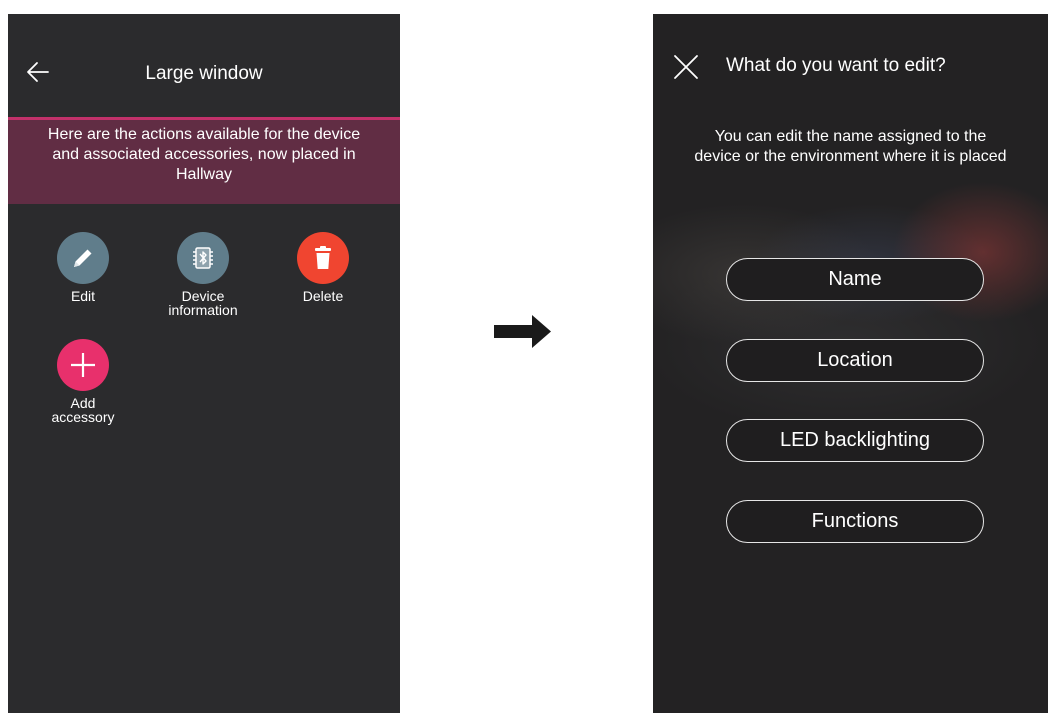 The image size is (1048, 713). What do you see at coordinates (855, 521) in the screenshot?
I see `functions-option-button: Functions` at bounding box center [855, 521].